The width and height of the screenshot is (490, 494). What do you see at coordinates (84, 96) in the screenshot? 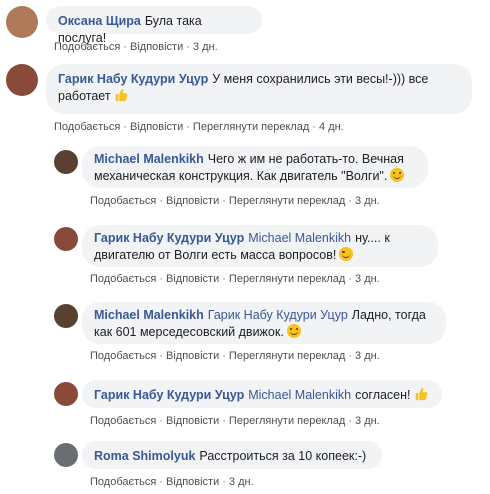
I see `comment-text-cont: работает` at bounding box center [84, 96].